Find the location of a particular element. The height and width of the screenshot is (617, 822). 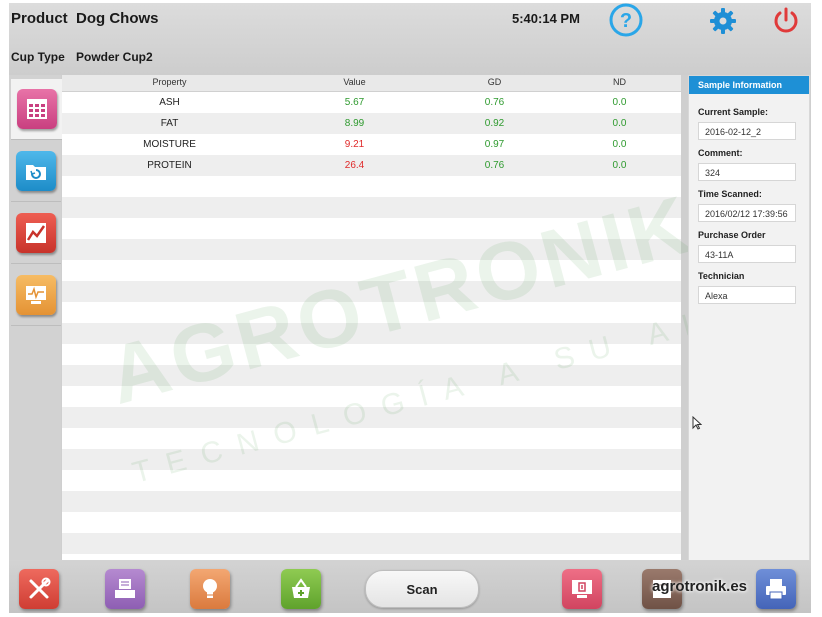

cell-property: PROTEIN is located at coordinates (169, 165).